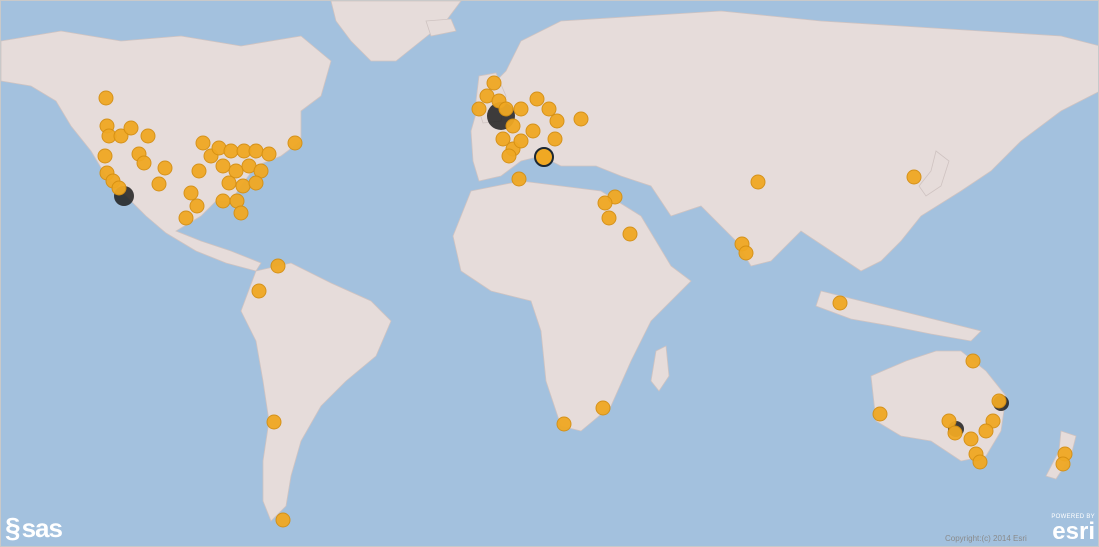 The height and width of the screenshot is (547, 1099). I want to click on madagascar, so click(660, 368).